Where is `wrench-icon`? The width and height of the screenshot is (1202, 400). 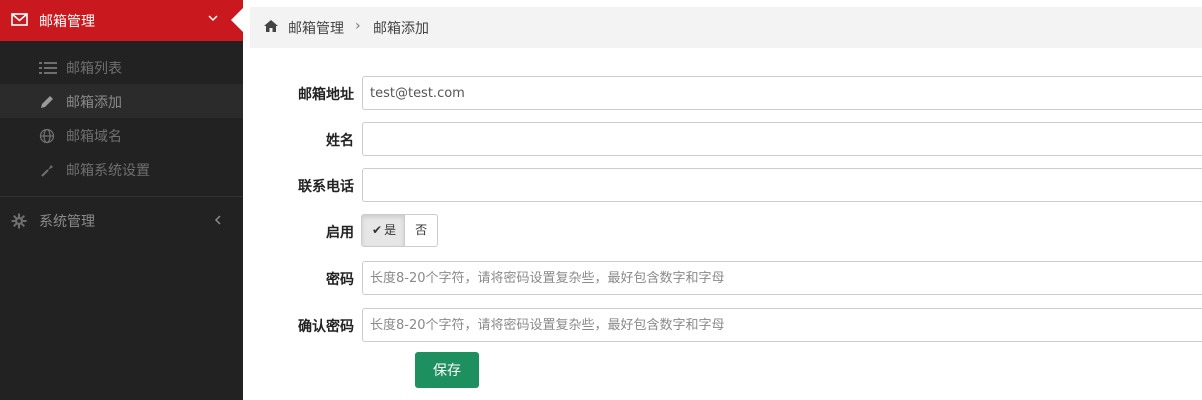 wrench-icon is located at coordinates (47, 170).